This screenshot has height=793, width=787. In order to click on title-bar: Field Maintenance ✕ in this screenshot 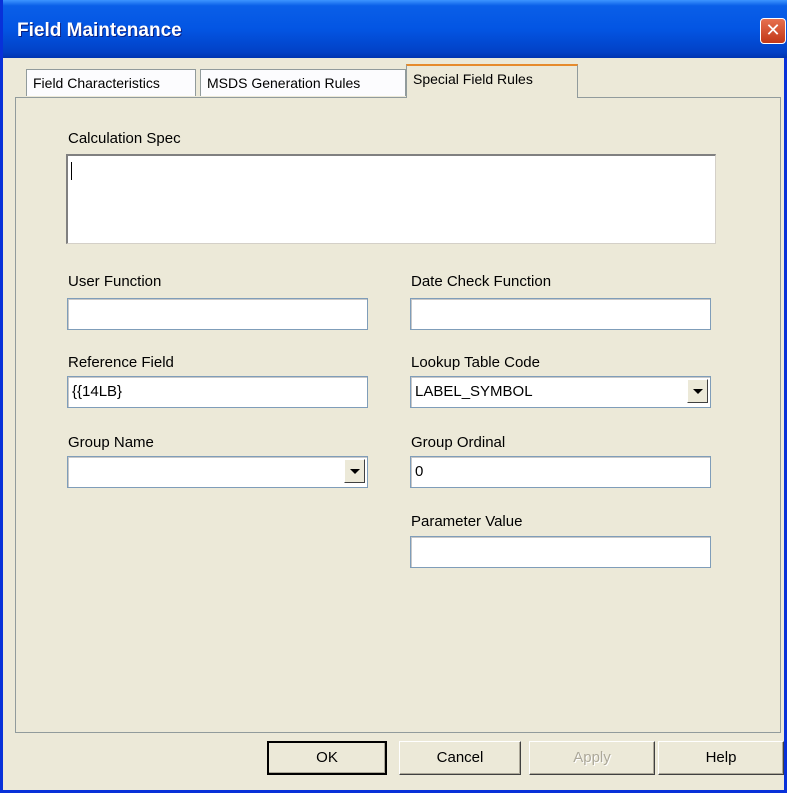, I will do `click(395, 29)`.